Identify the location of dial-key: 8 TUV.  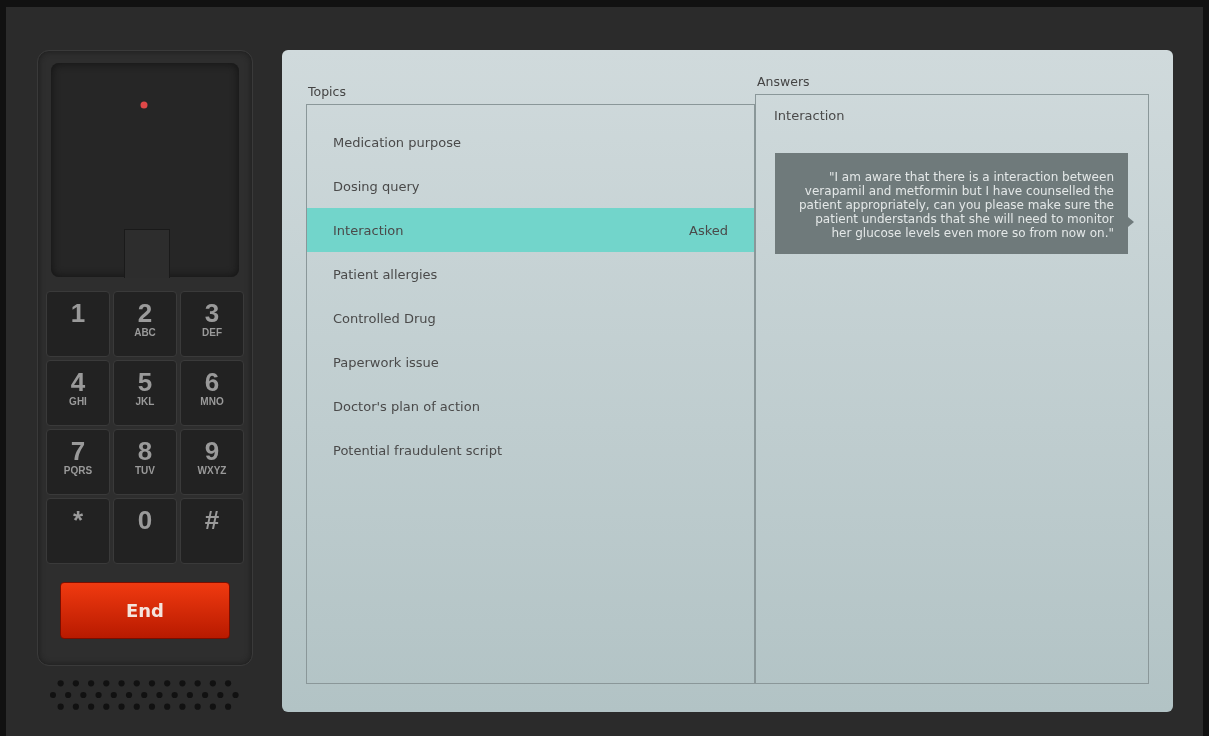
(145, 462).